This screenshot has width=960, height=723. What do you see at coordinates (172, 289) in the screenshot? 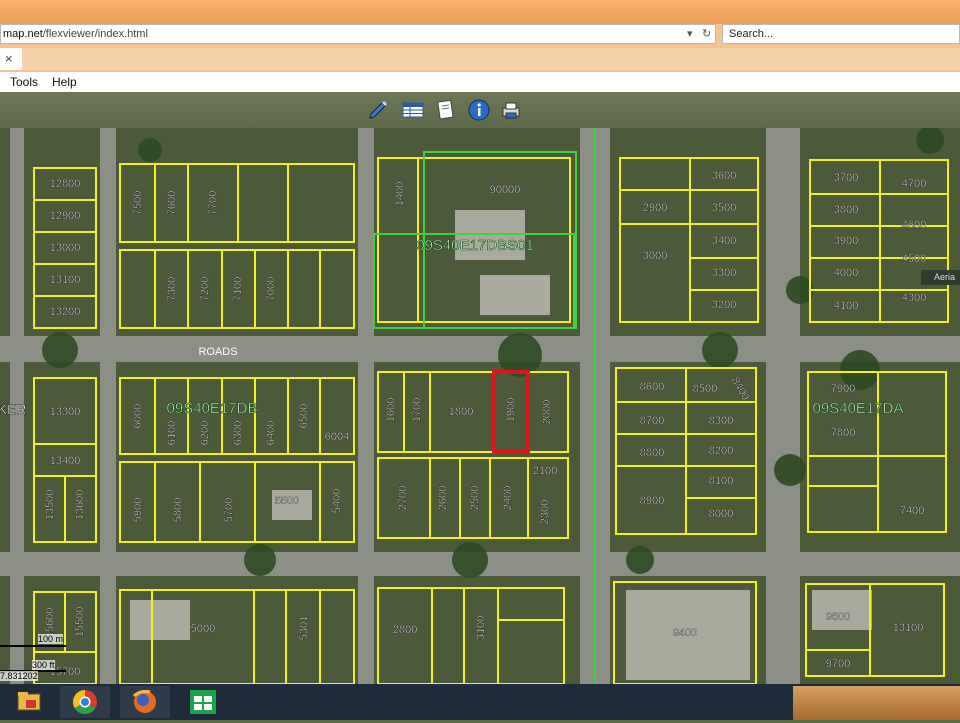
I see `parcel-label: 7300` at bounding box center [172, 289].